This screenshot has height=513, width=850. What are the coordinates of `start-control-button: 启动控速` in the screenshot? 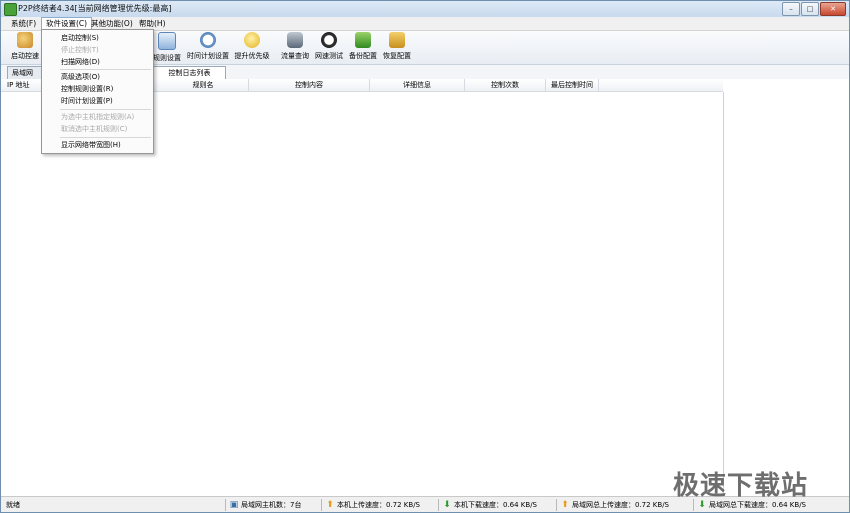 It's located at (25, 47).